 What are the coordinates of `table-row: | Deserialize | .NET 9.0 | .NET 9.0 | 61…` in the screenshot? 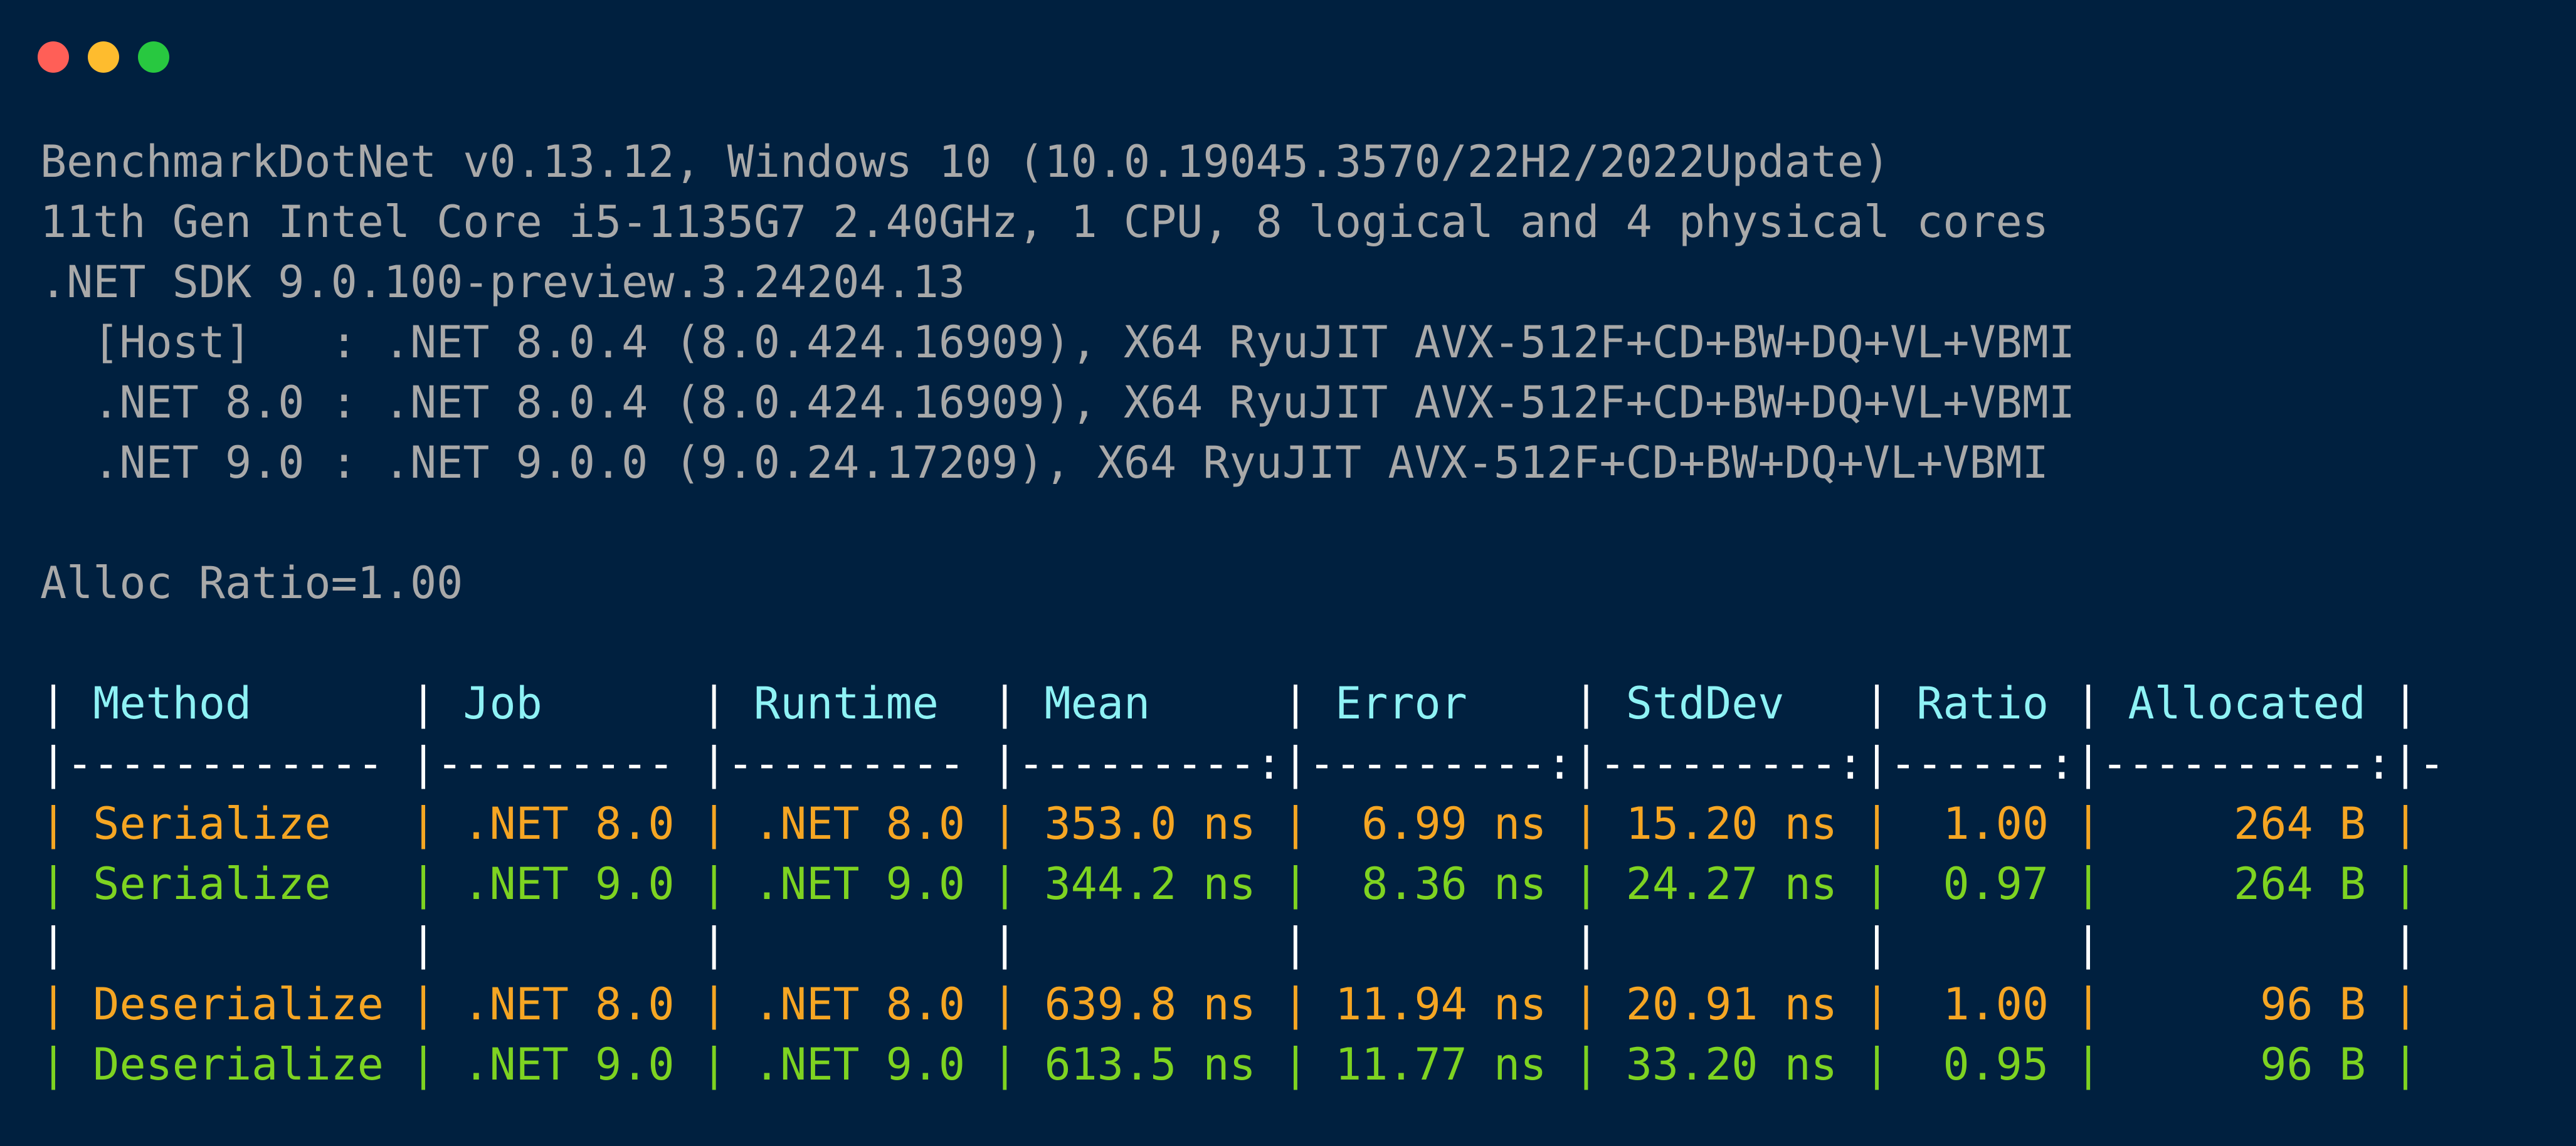 It's located at (1242, 1064).